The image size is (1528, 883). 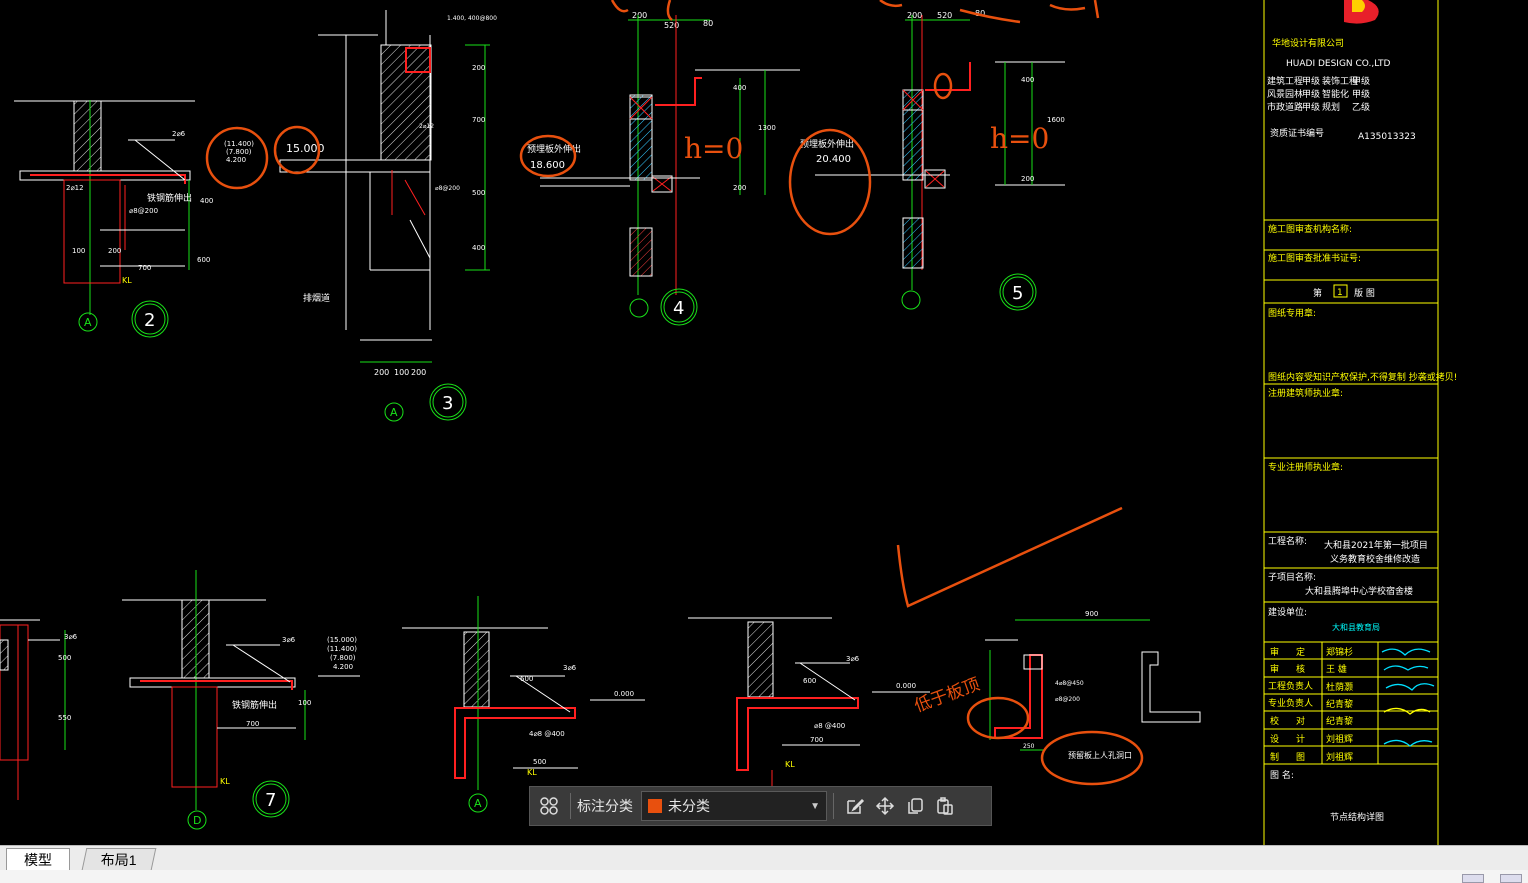 What do you see at coordinates (1331, 107) in the screenshot?
I see `svg-text: 规划` at bounding box center [1331, 107].